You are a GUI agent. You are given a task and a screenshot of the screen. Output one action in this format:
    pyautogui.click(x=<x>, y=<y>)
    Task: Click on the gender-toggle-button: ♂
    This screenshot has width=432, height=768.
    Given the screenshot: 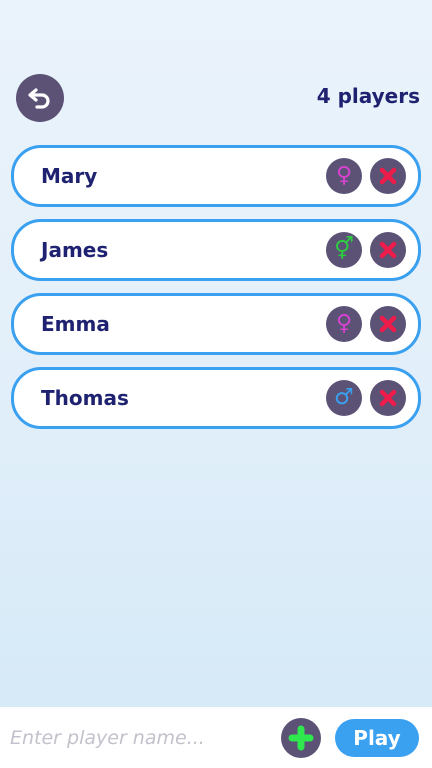 What is the action you would take?
    pyautogui.click(x=344, y=398)
    